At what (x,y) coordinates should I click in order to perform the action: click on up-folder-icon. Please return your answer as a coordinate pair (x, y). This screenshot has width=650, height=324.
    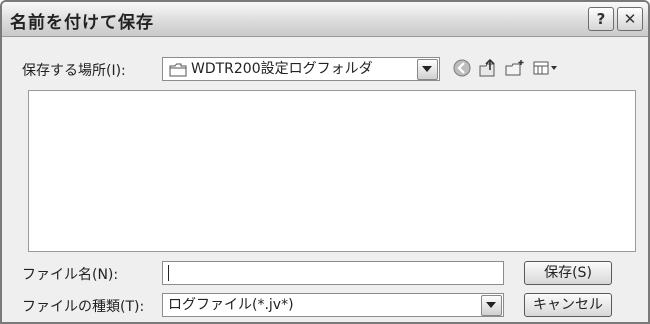
    Looking at the image, I should click on (489, 68).